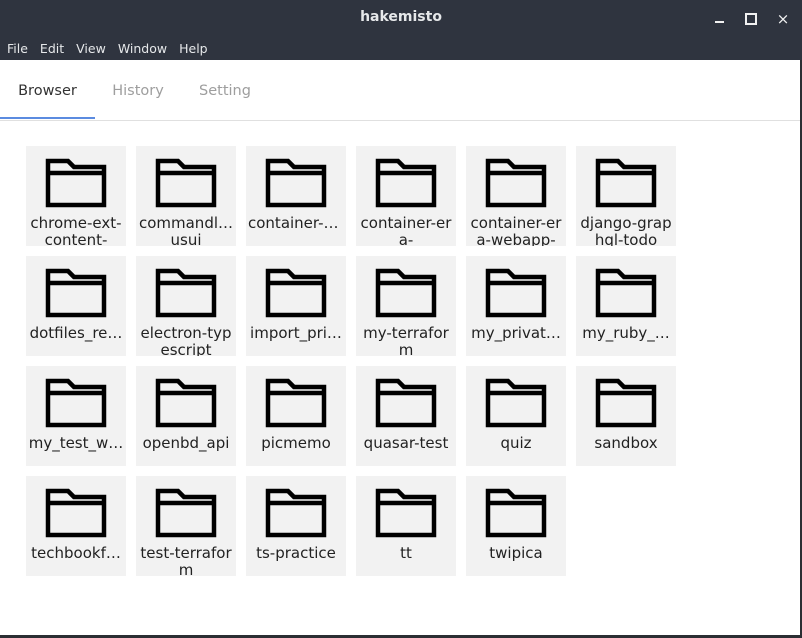 The image size is (802, 638). Describe the element at coordinates (76, 230) in the screenshot. I see `folder-name: chrome-ext-content-` at that location.